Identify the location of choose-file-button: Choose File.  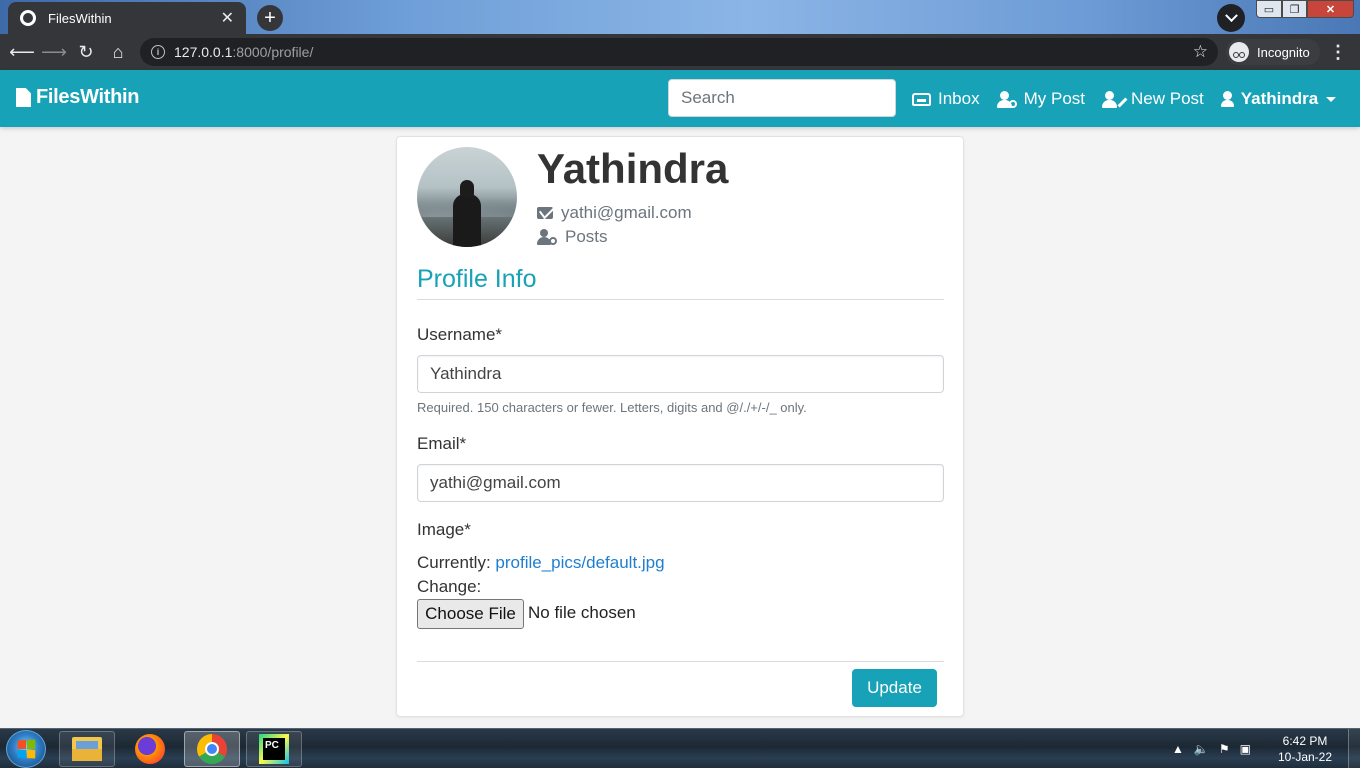
(470, 614).